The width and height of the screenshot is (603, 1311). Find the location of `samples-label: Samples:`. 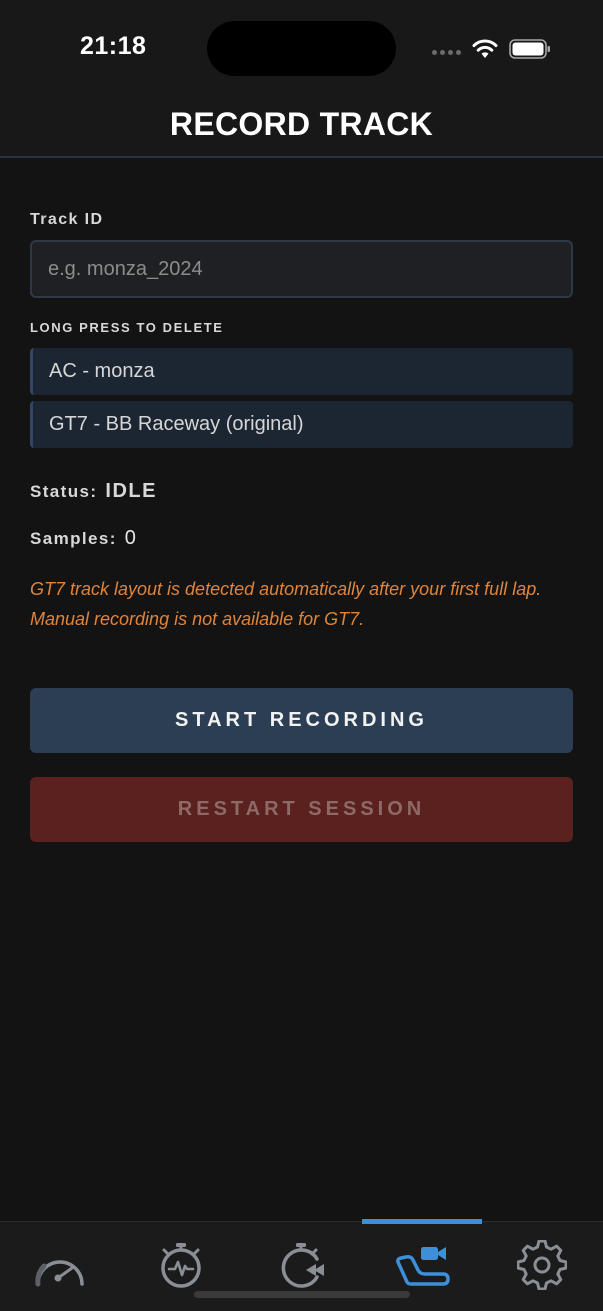

samples-label: Samples: is located at coordinates (73, 538).